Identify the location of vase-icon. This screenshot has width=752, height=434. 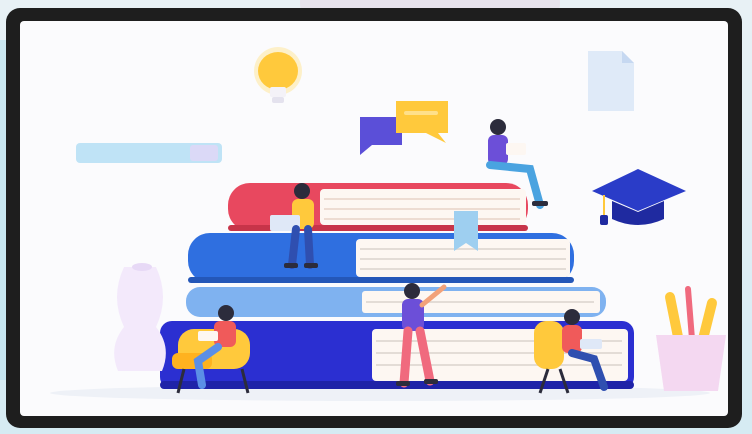
(140, 317).